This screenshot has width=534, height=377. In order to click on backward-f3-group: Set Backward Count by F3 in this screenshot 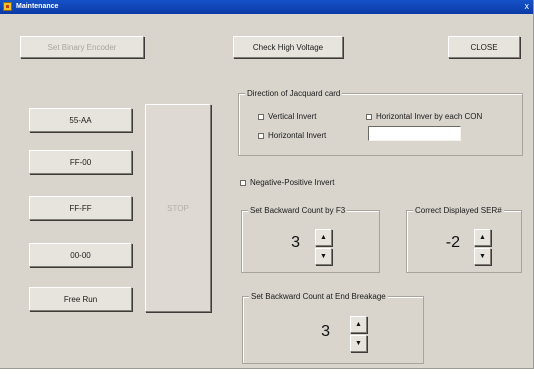, I will do `click(310, 239)`.